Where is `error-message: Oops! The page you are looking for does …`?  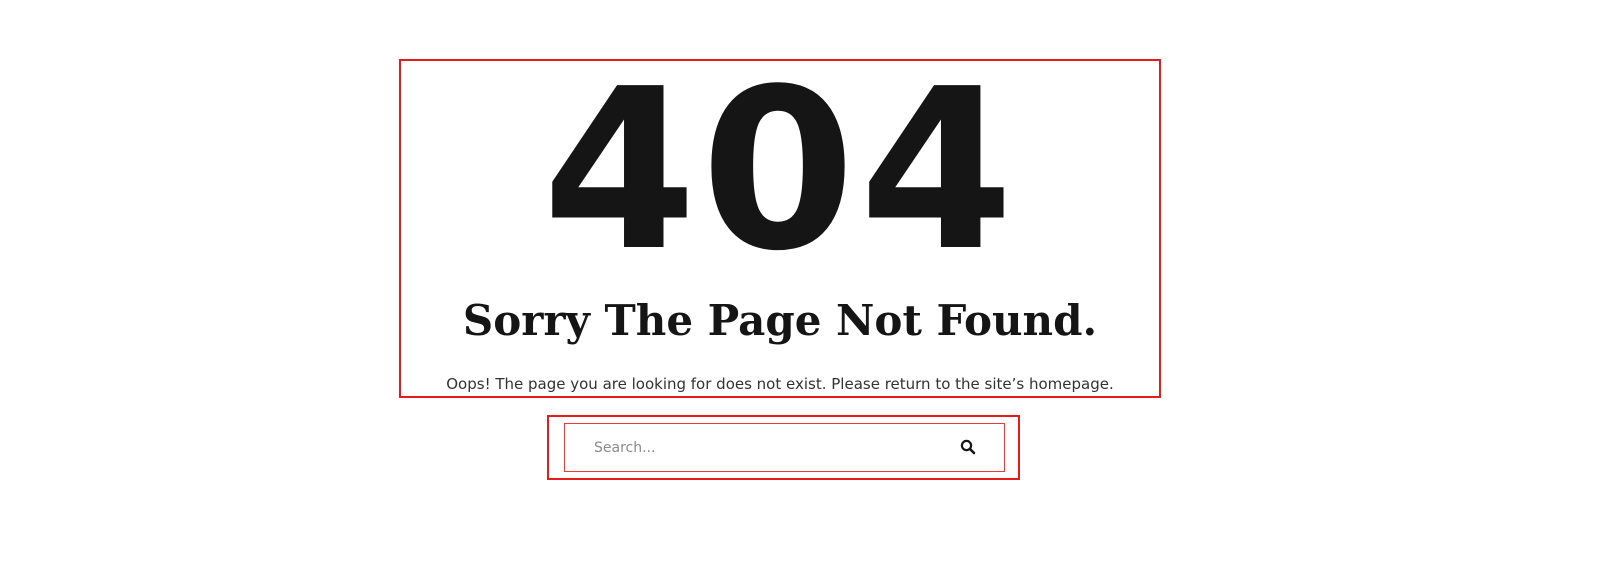 error-message: Oops! The page you are looking for does … is located at coordinates (780, 384).